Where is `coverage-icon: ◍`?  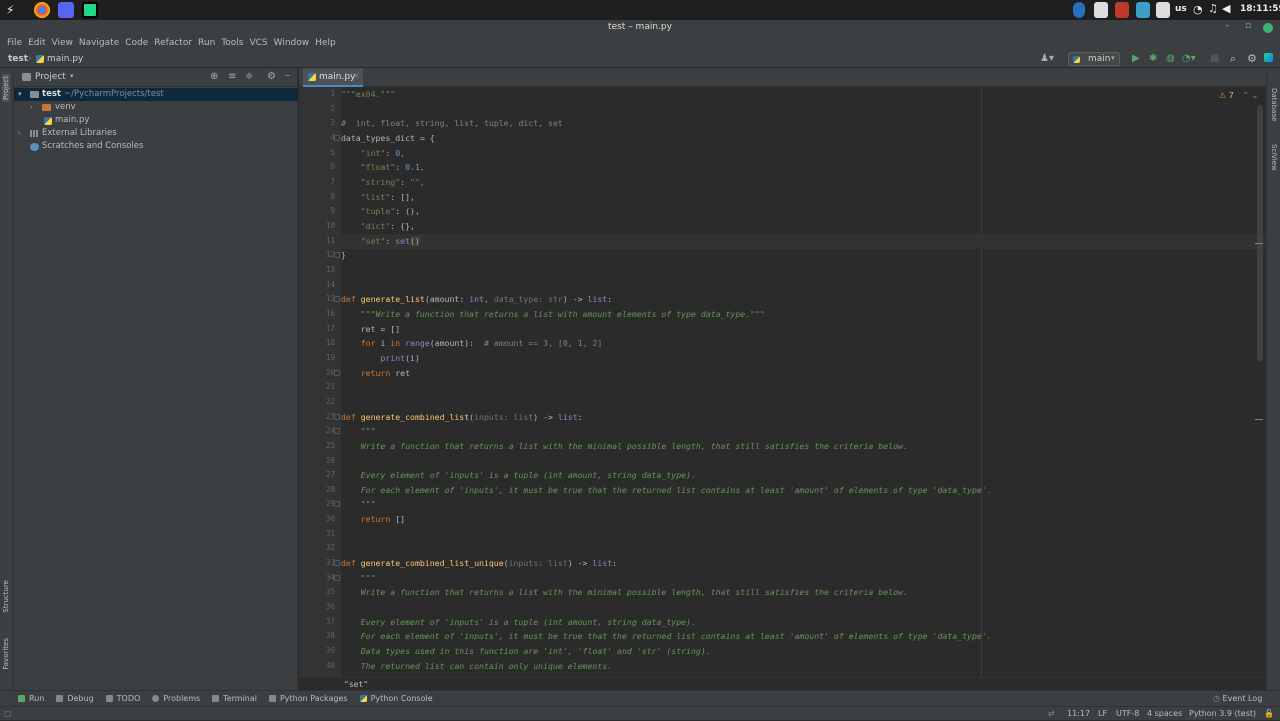 coverage-icon: ◍ is located at coordinates (1170, 58).